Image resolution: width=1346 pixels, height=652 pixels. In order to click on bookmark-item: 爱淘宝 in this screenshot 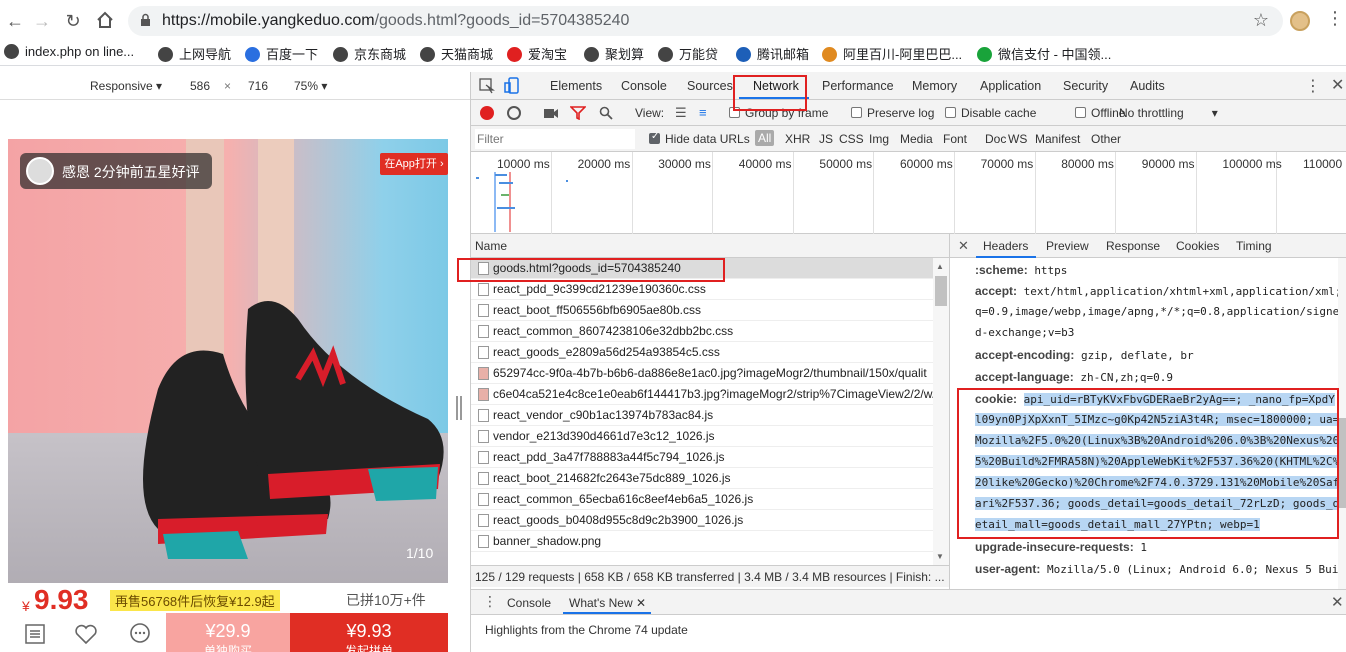, I will do `click(537, 54)`.